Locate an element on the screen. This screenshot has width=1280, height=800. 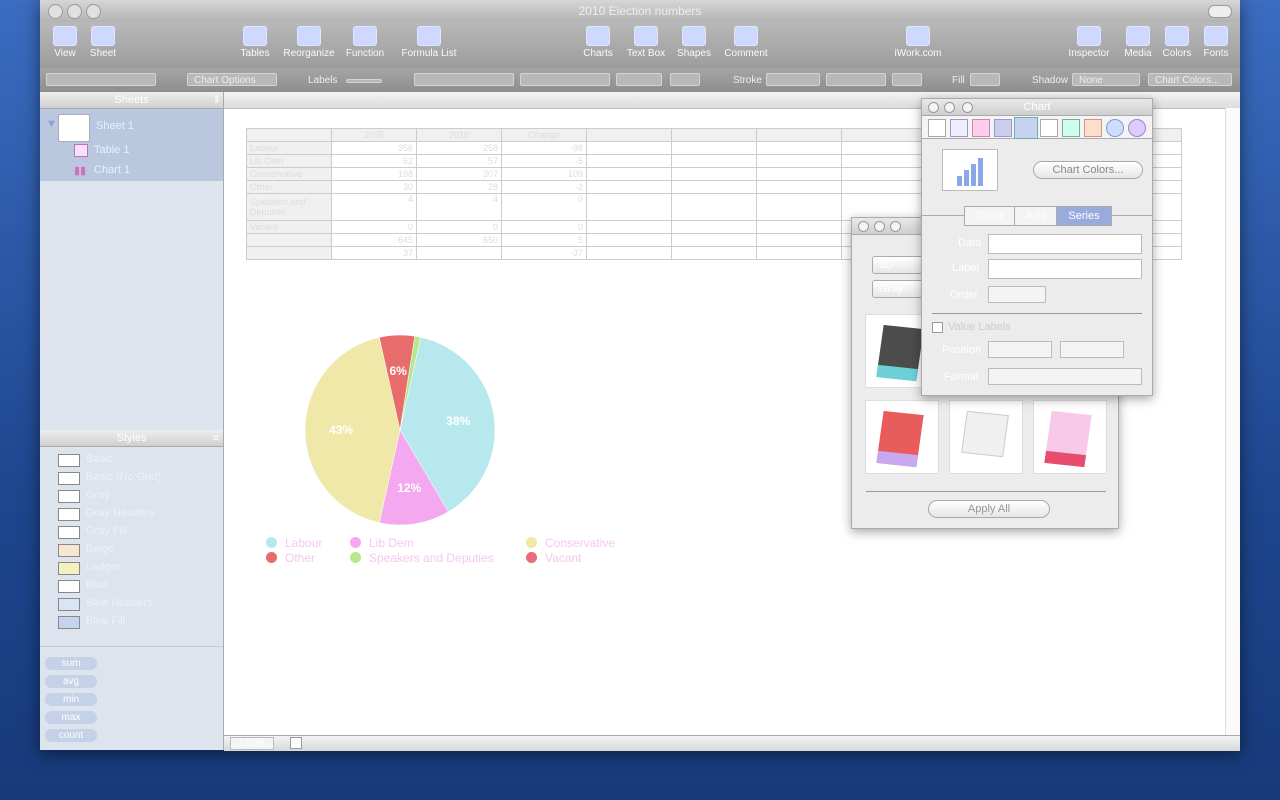
media-button: Media is located at coordinates (1138, 42).